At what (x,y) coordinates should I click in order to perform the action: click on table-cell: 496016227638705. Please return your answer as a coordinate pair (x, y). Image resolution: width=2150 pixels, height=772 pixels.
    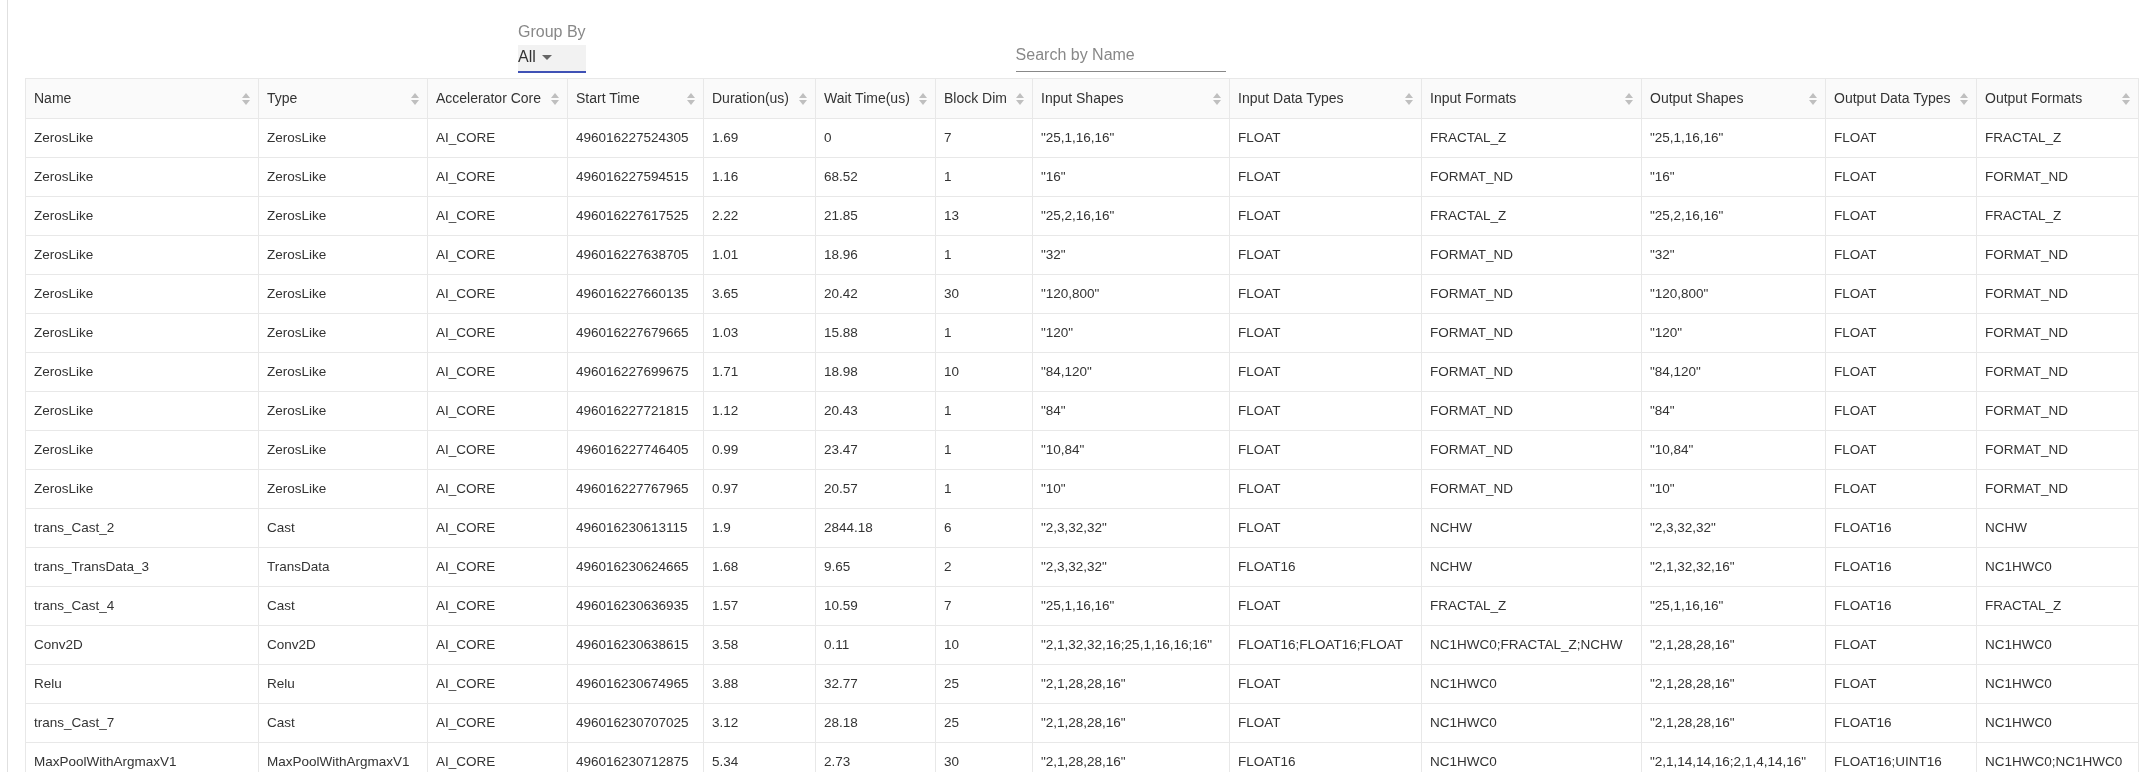
    Looking at the image, I should click on (636, 255).